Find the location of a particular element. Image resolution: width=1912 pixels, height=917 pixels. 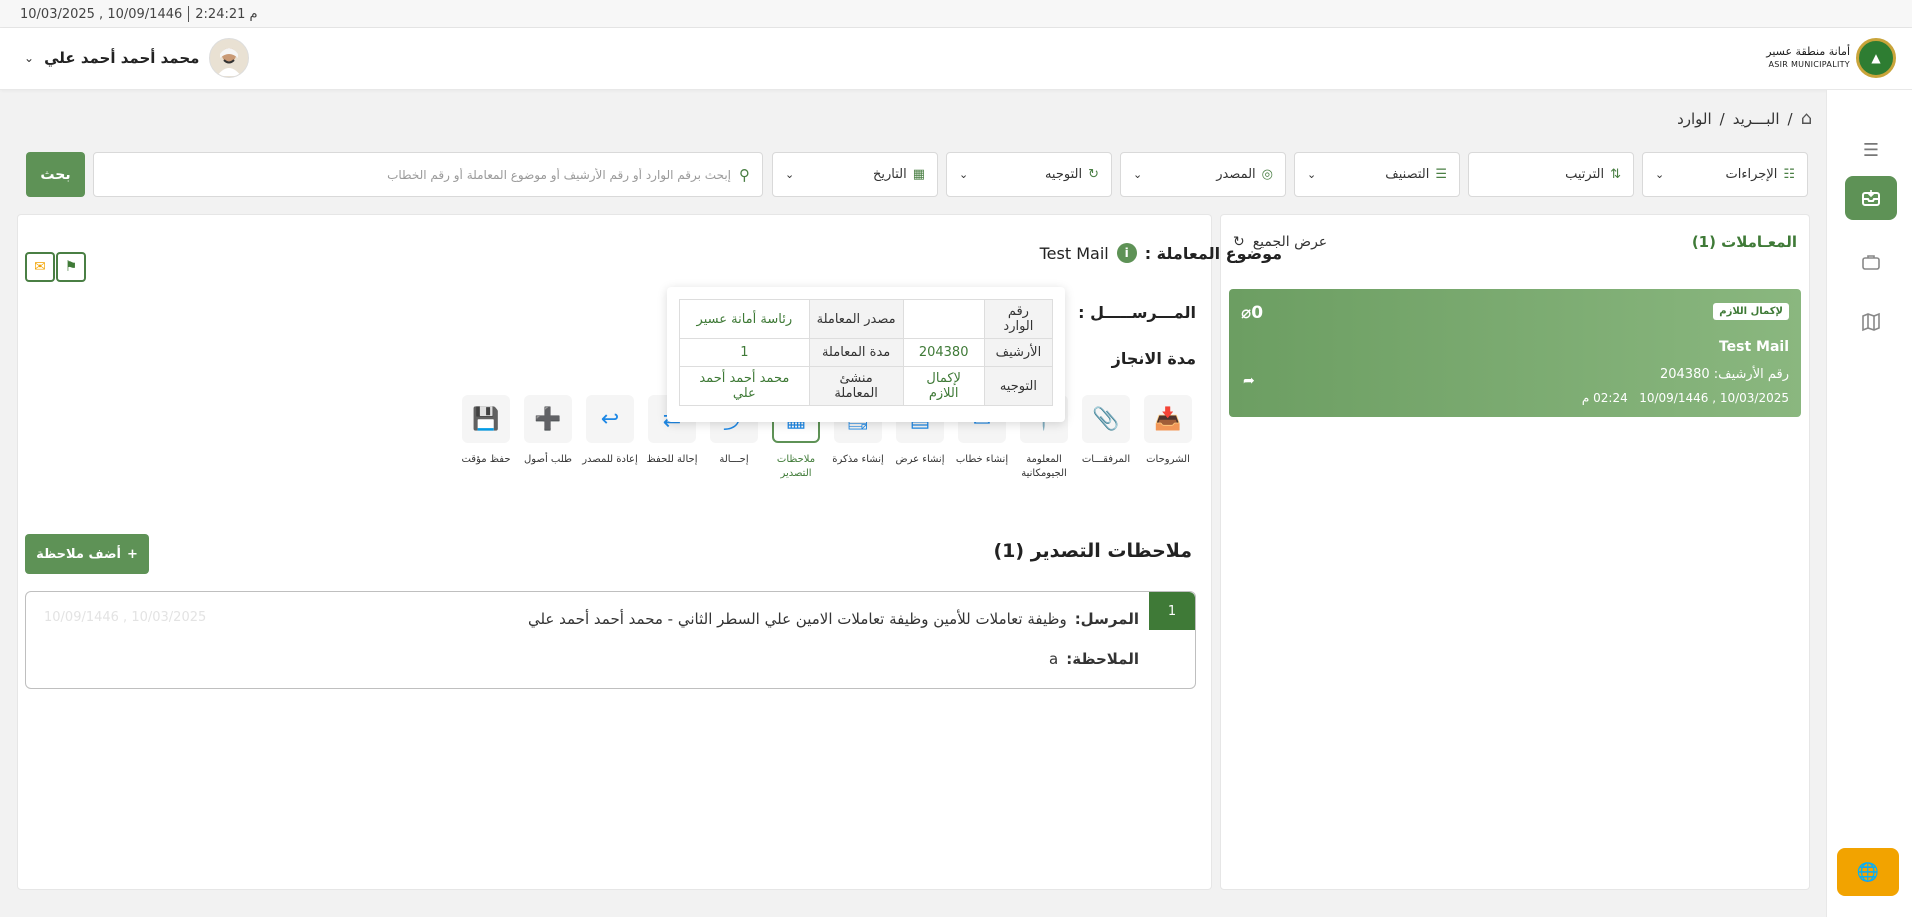

sender-label: المـــرســـــل : is located at coordinates (1137, 312).